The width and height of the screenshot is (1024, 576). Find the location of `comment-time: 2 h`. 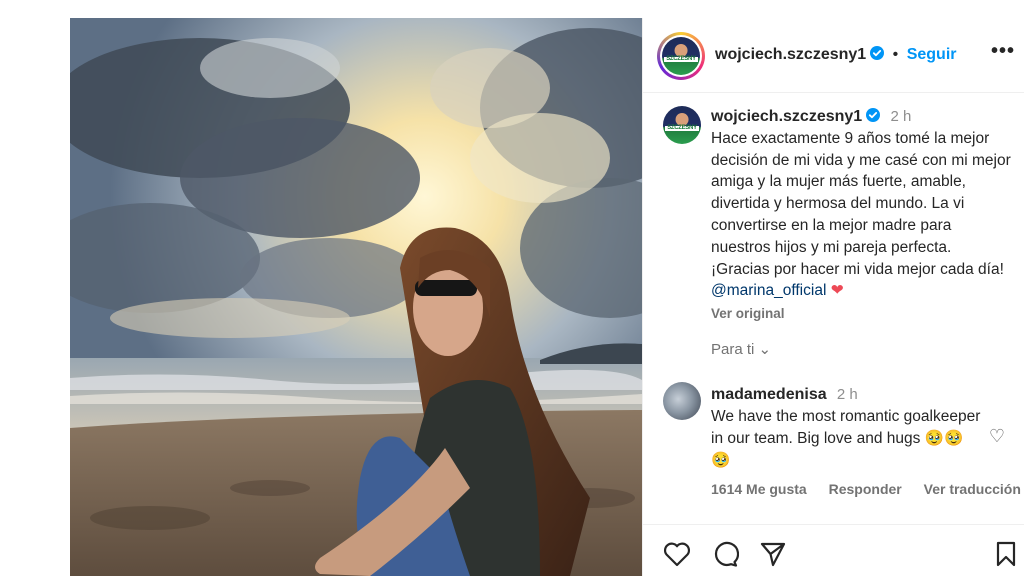

comment-time: 2 h is located at coordinates (847, 394).